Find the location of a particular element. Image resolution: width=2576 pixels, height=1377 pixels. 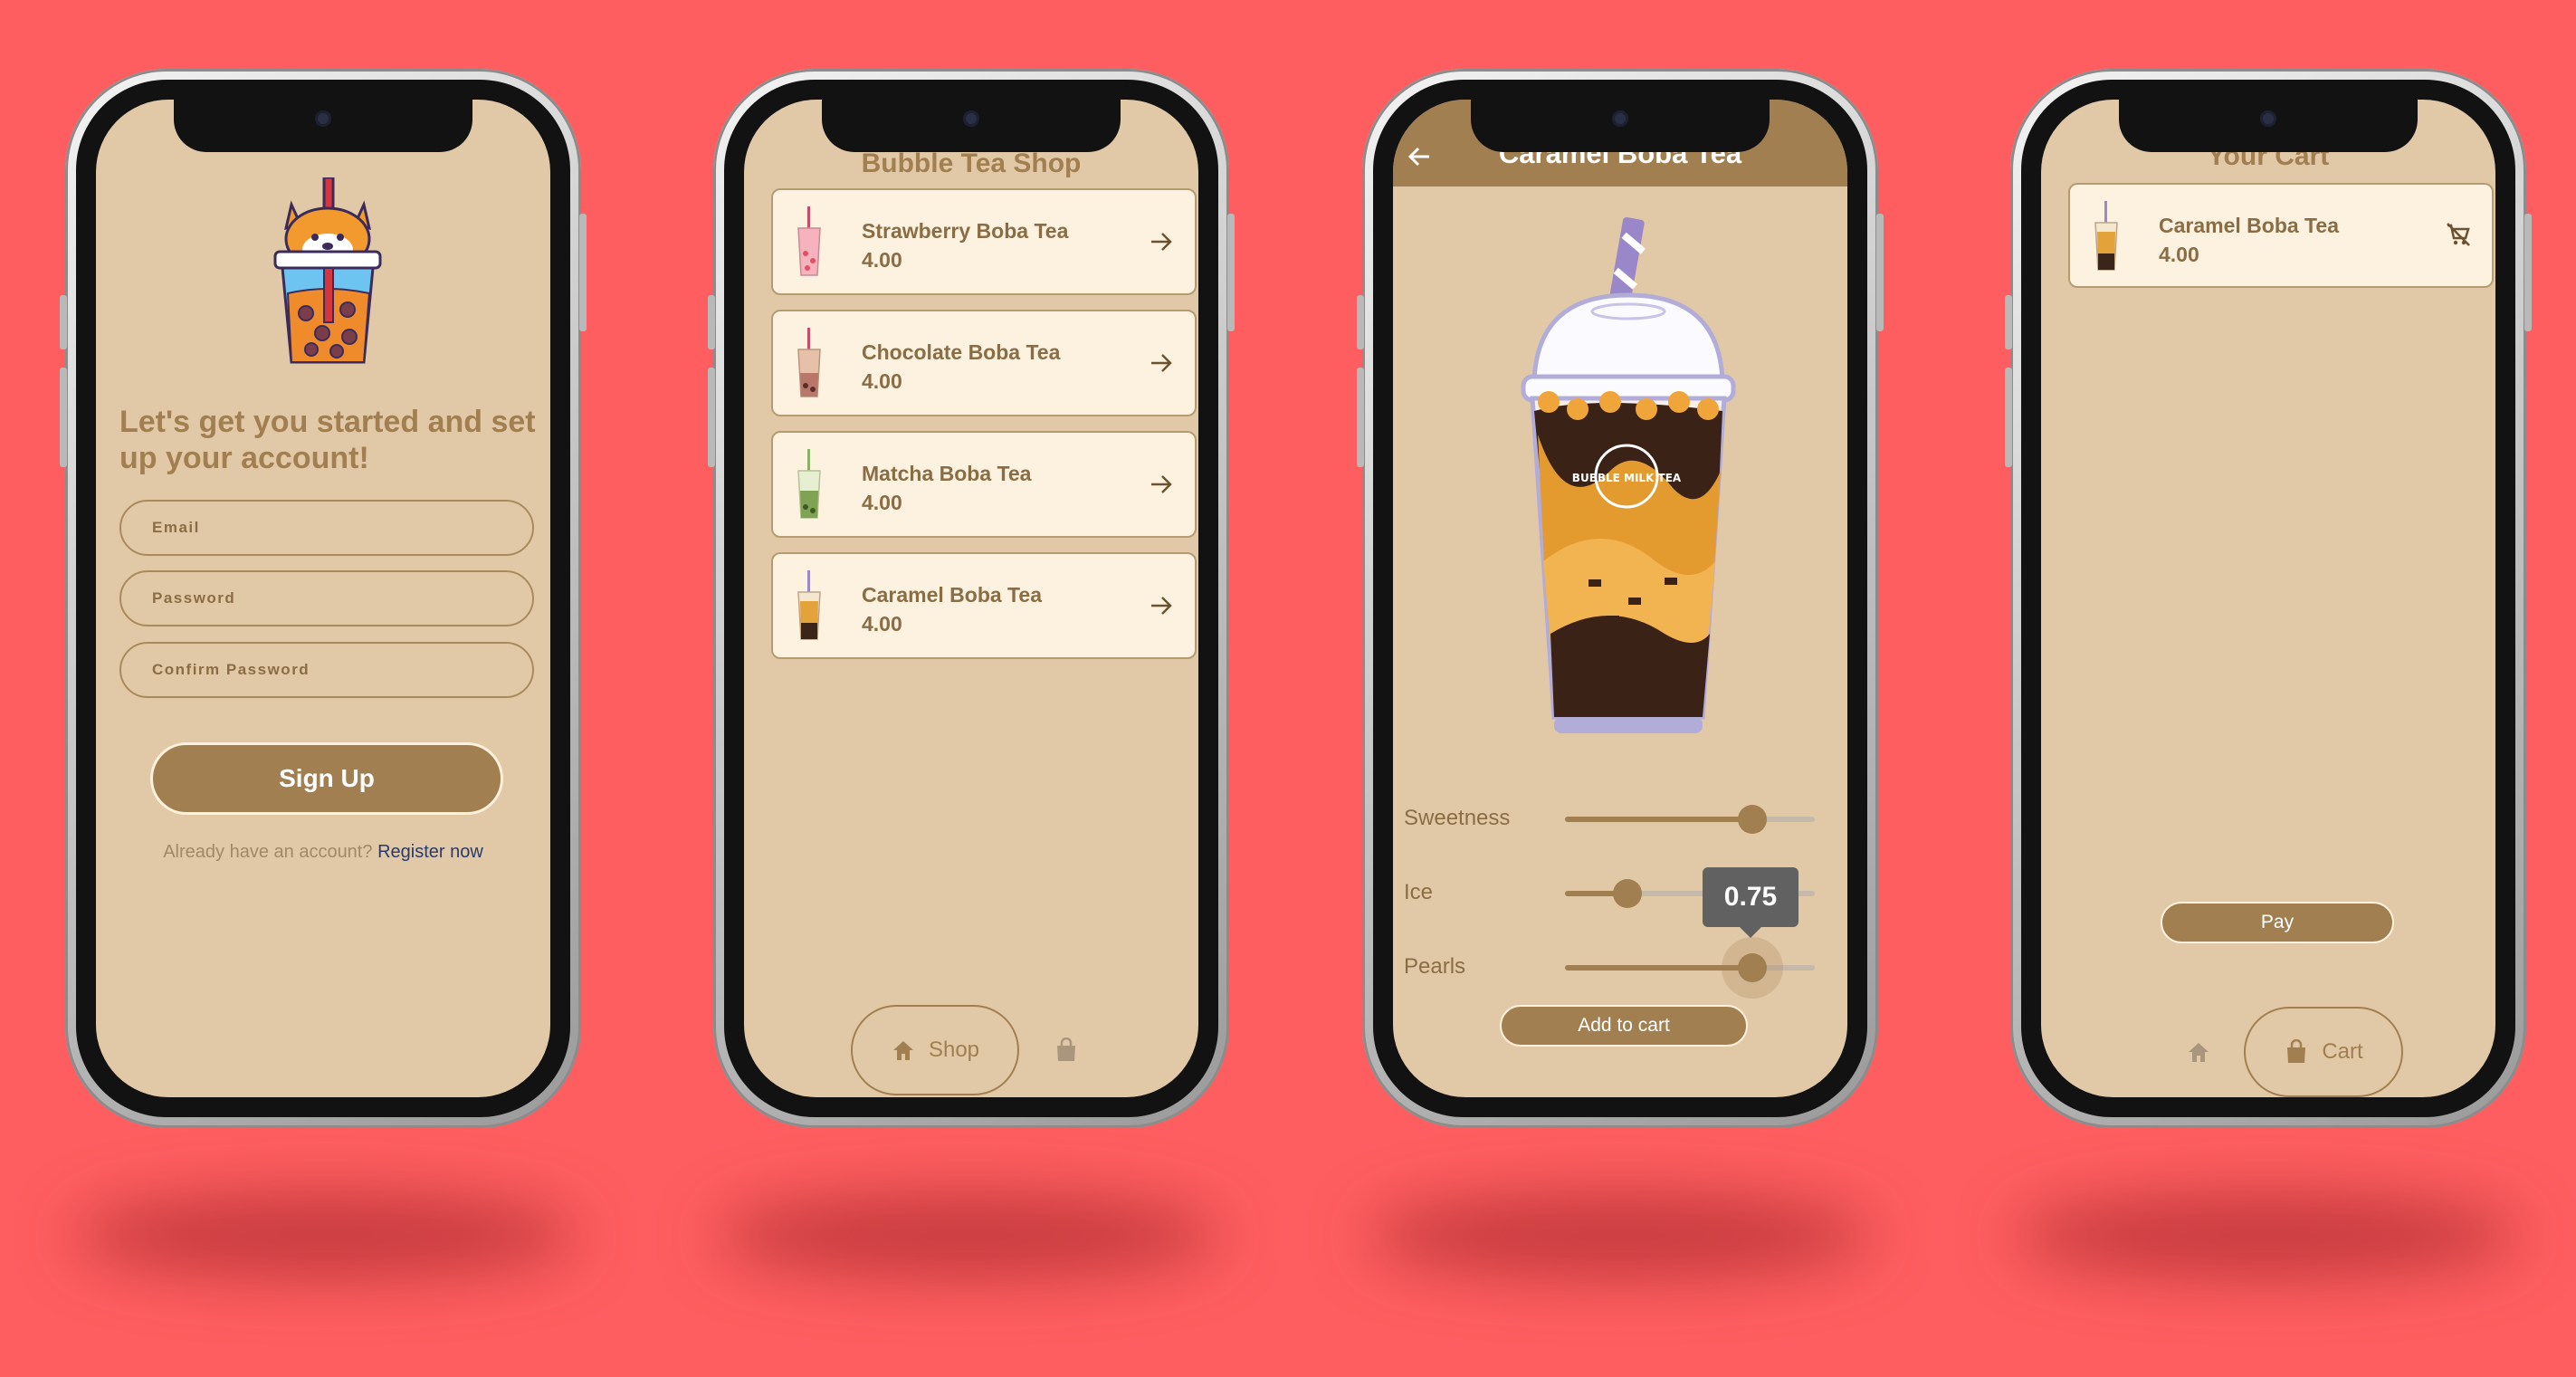

product-name: Chocolate Boba Tea is located at coordinates (962, 352).